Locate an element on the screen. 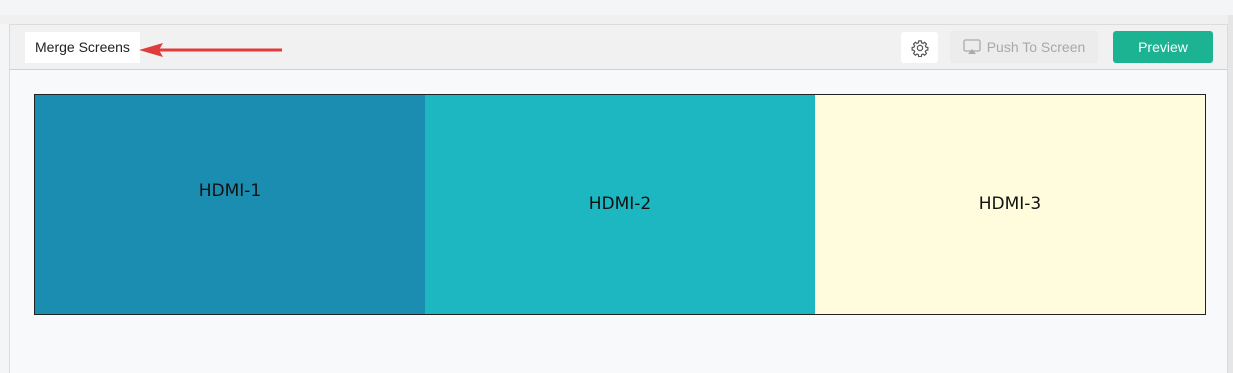  screen-label: HDMI-2 is located at coordinates (620, 204).